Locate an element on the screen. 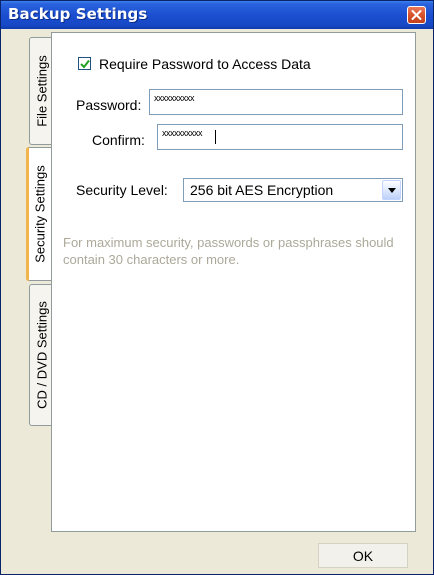 Image resolution: width=434 pixels, height=575 pixels. close-button is located at coordinates (416, 15).